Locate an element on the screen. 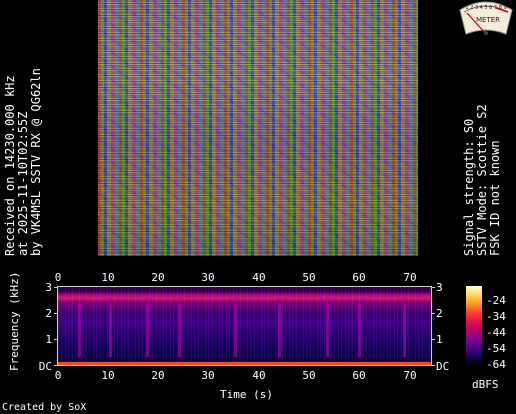  x-tick-top: 20 is located at coordinates (158, 277).